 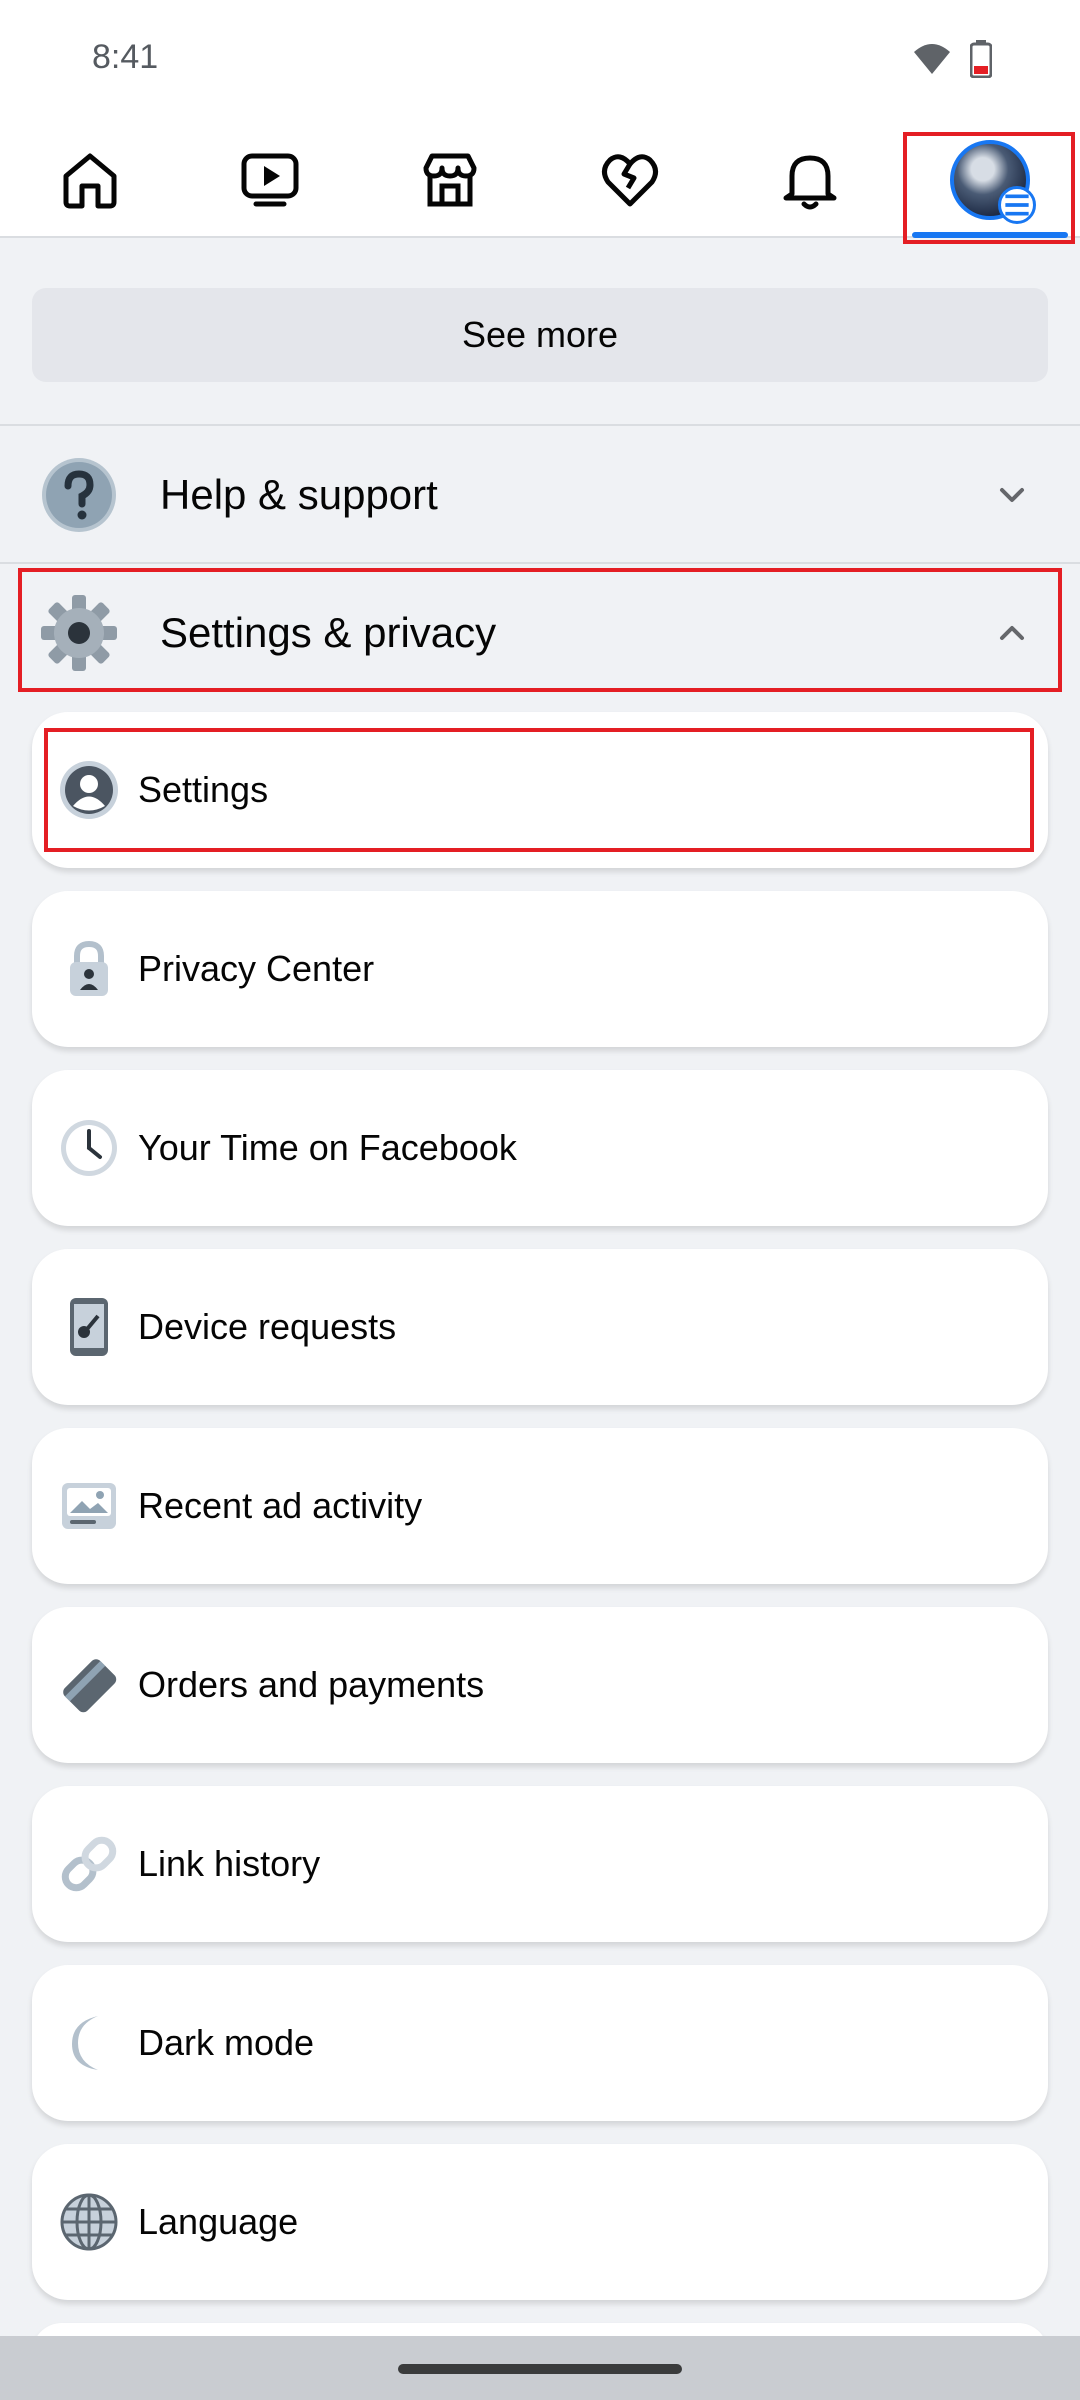 What do you see at coordinates (79, 633) in the screenshot?
I see `gear-icon` at bounding box center [79, 633].